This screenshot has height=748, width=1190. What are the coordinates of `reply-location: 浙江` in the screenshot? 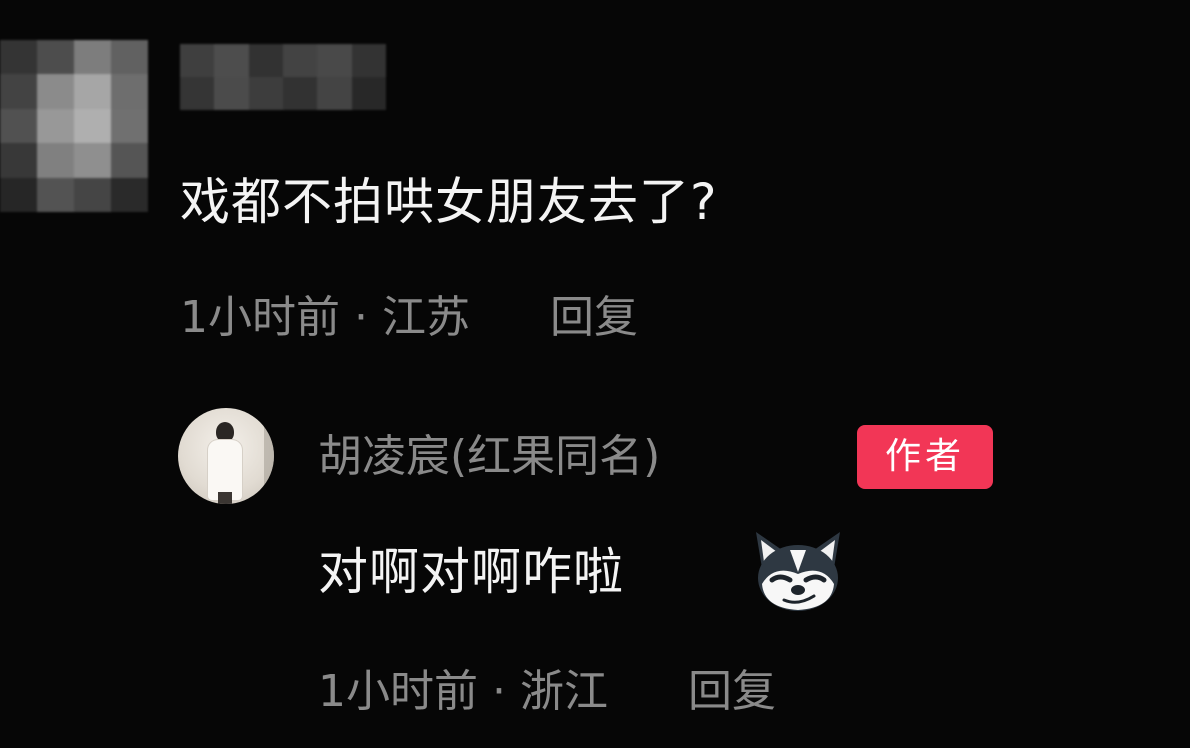 It's located at (564, 691).